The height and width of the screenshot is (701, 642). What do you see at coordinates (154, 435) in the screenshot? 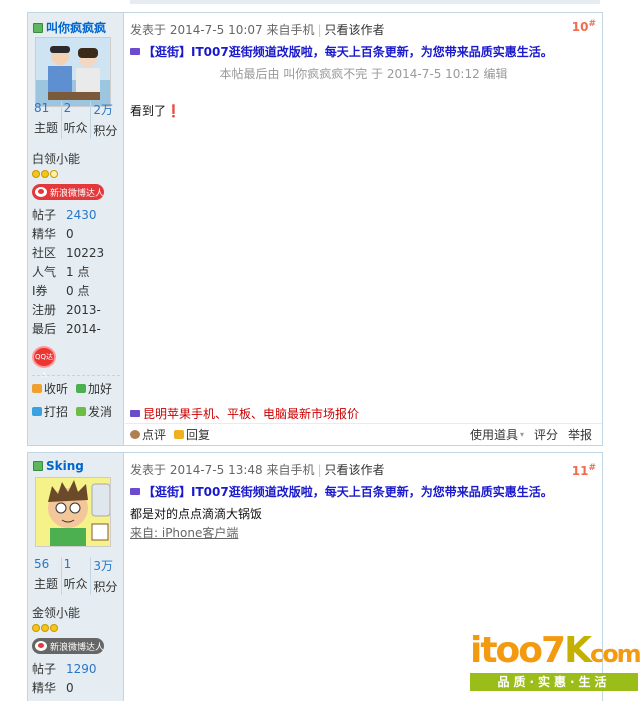
I see `comment-label: 点评` at bounding box center [154, 435].